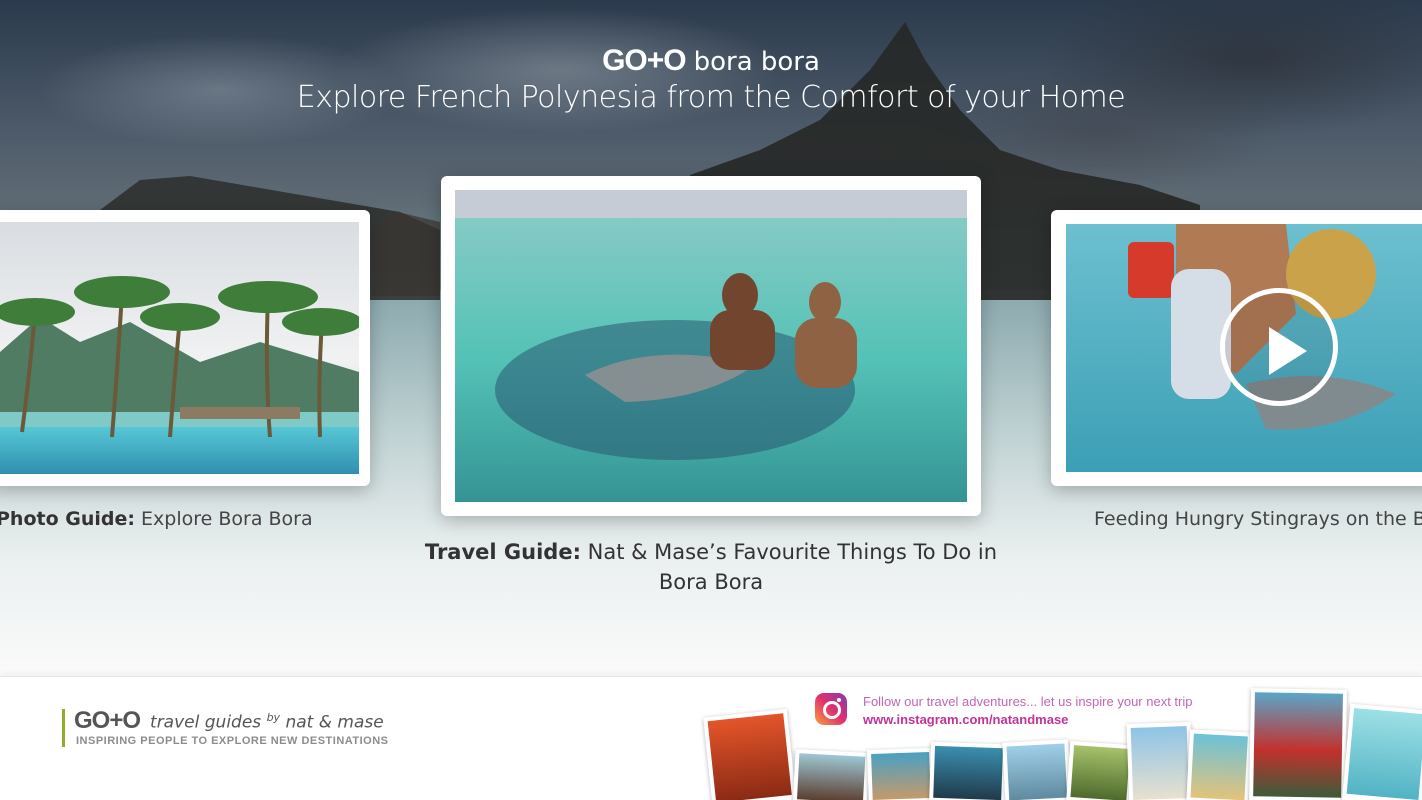 The width and height of the screenshot is (1422, 800). What do you see at coordinates (965, 719) in the screenshot?
I see `instagram-link: www.instagram.com/natandmase` at bounding box center [965, 719].